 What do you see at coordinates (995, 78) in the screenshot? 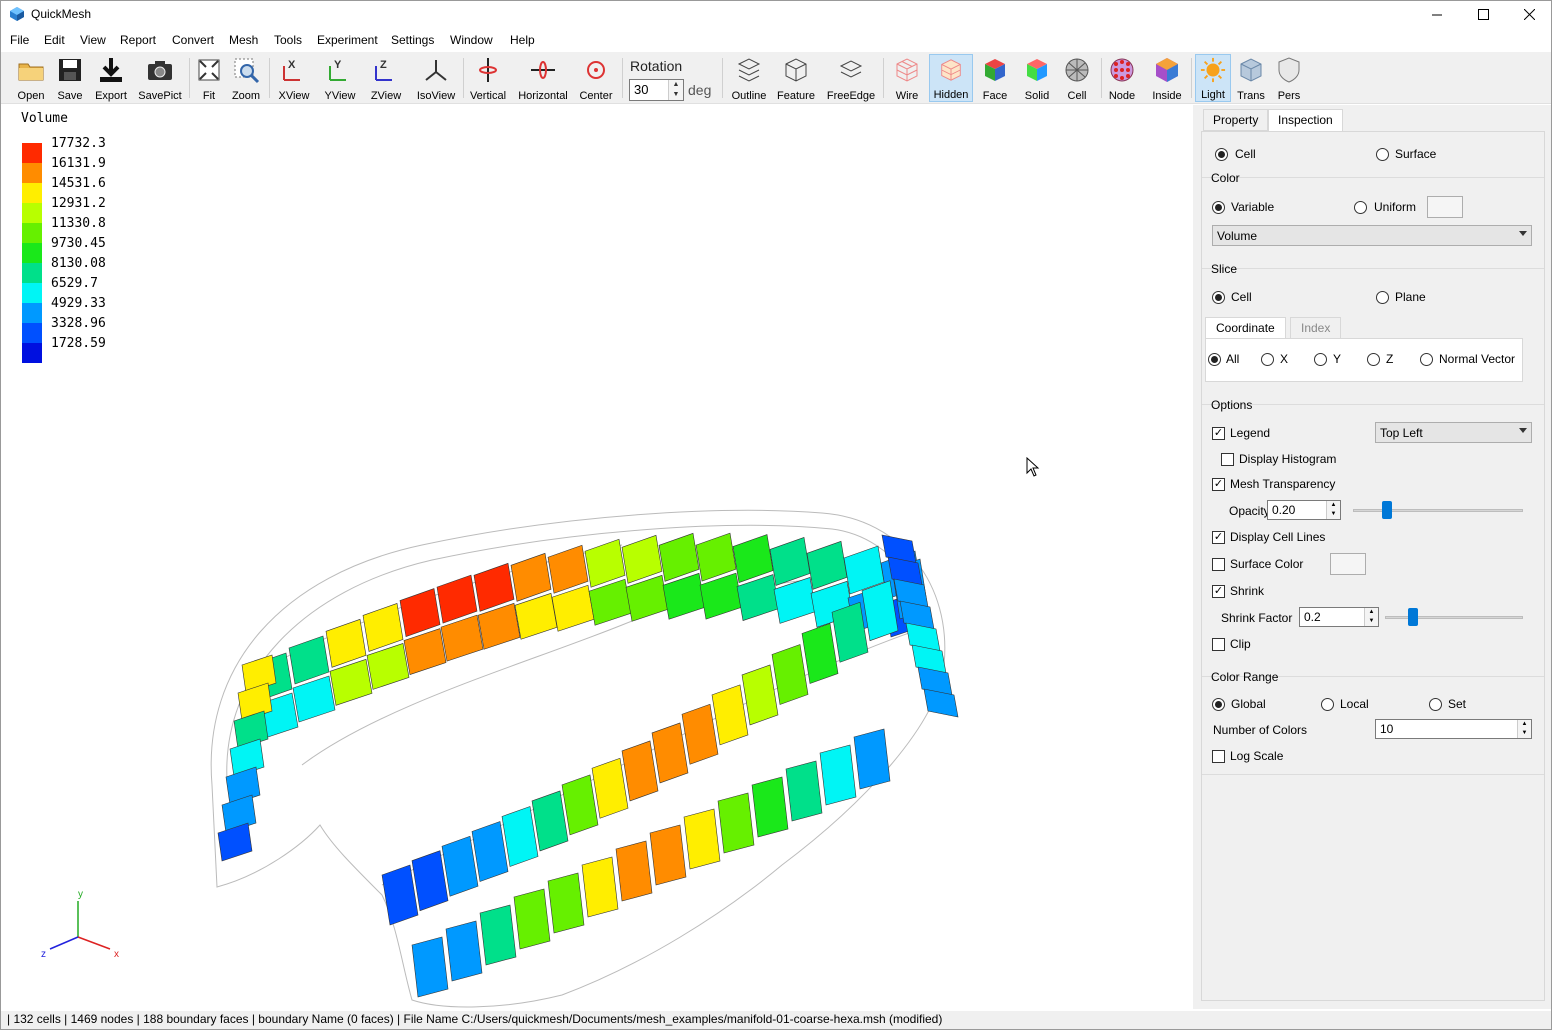
I see `face-button: Face` at bounding box center [995, 78].